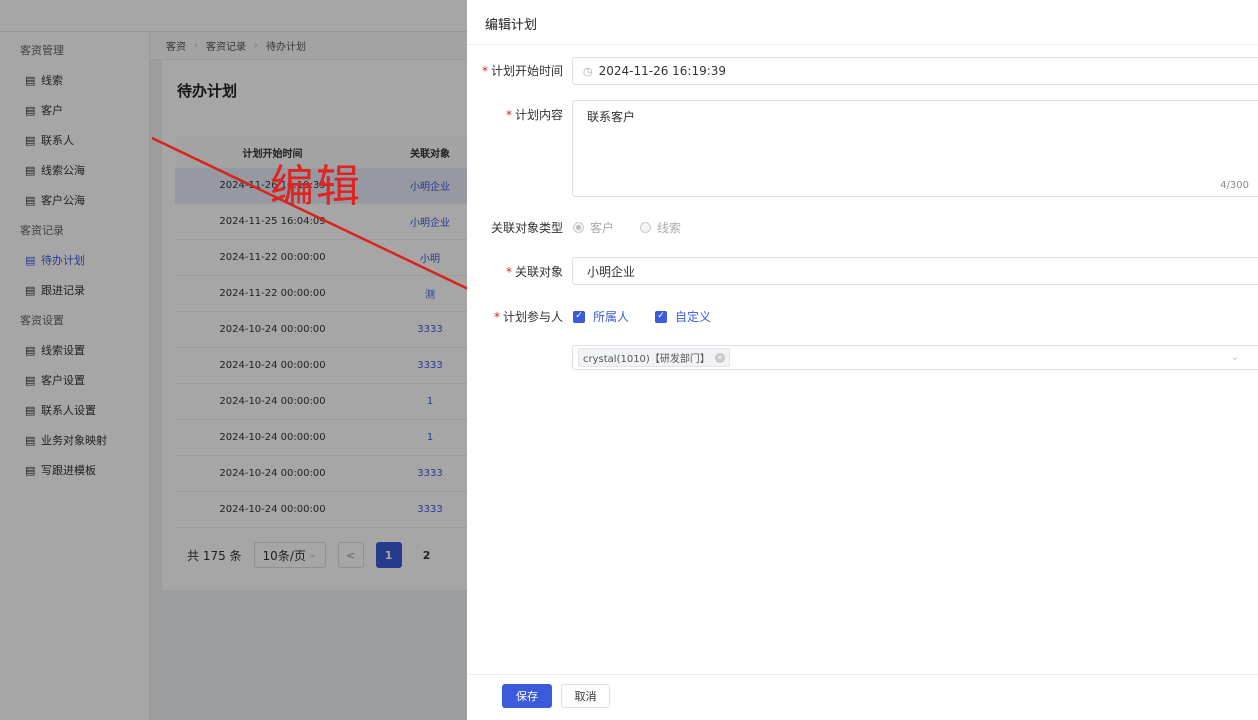 This screenshot has width=1258, height=720. Describe the element at coordinates (693, 317) in the screenshot. I see `checkbox-label: 自定义` at that location.